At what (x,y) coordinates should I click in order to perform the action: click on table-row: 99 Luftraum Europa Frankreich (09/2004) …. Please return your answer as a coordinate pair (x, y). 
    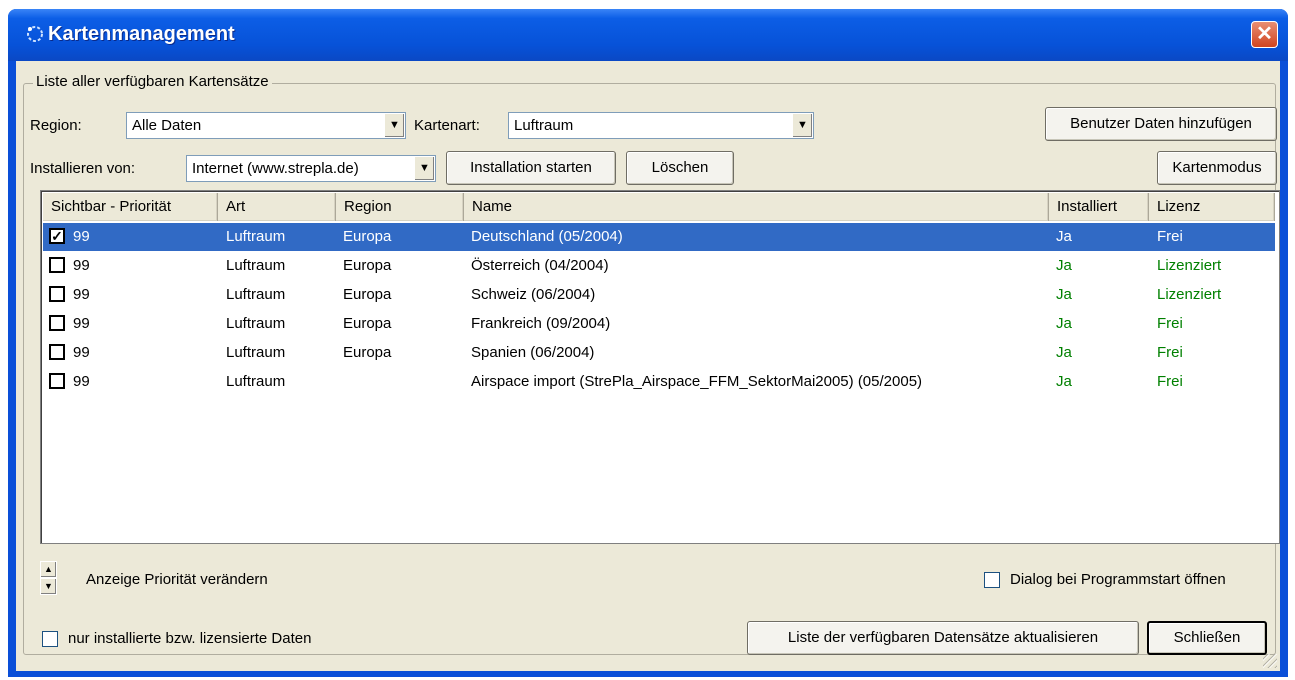
    Looking at the image, I should click on (659, 324).